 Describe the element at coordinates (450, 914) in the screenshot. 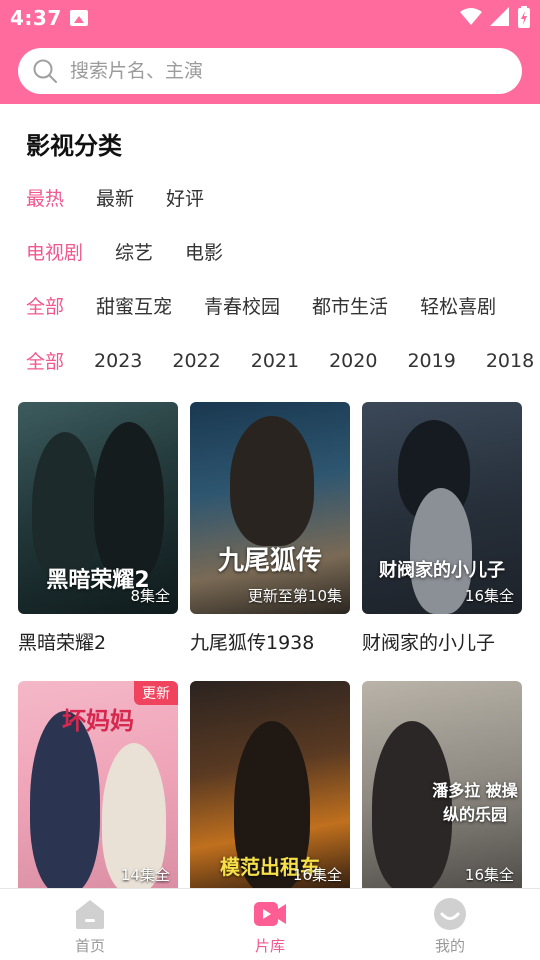

I see `profile-icon` at that location.